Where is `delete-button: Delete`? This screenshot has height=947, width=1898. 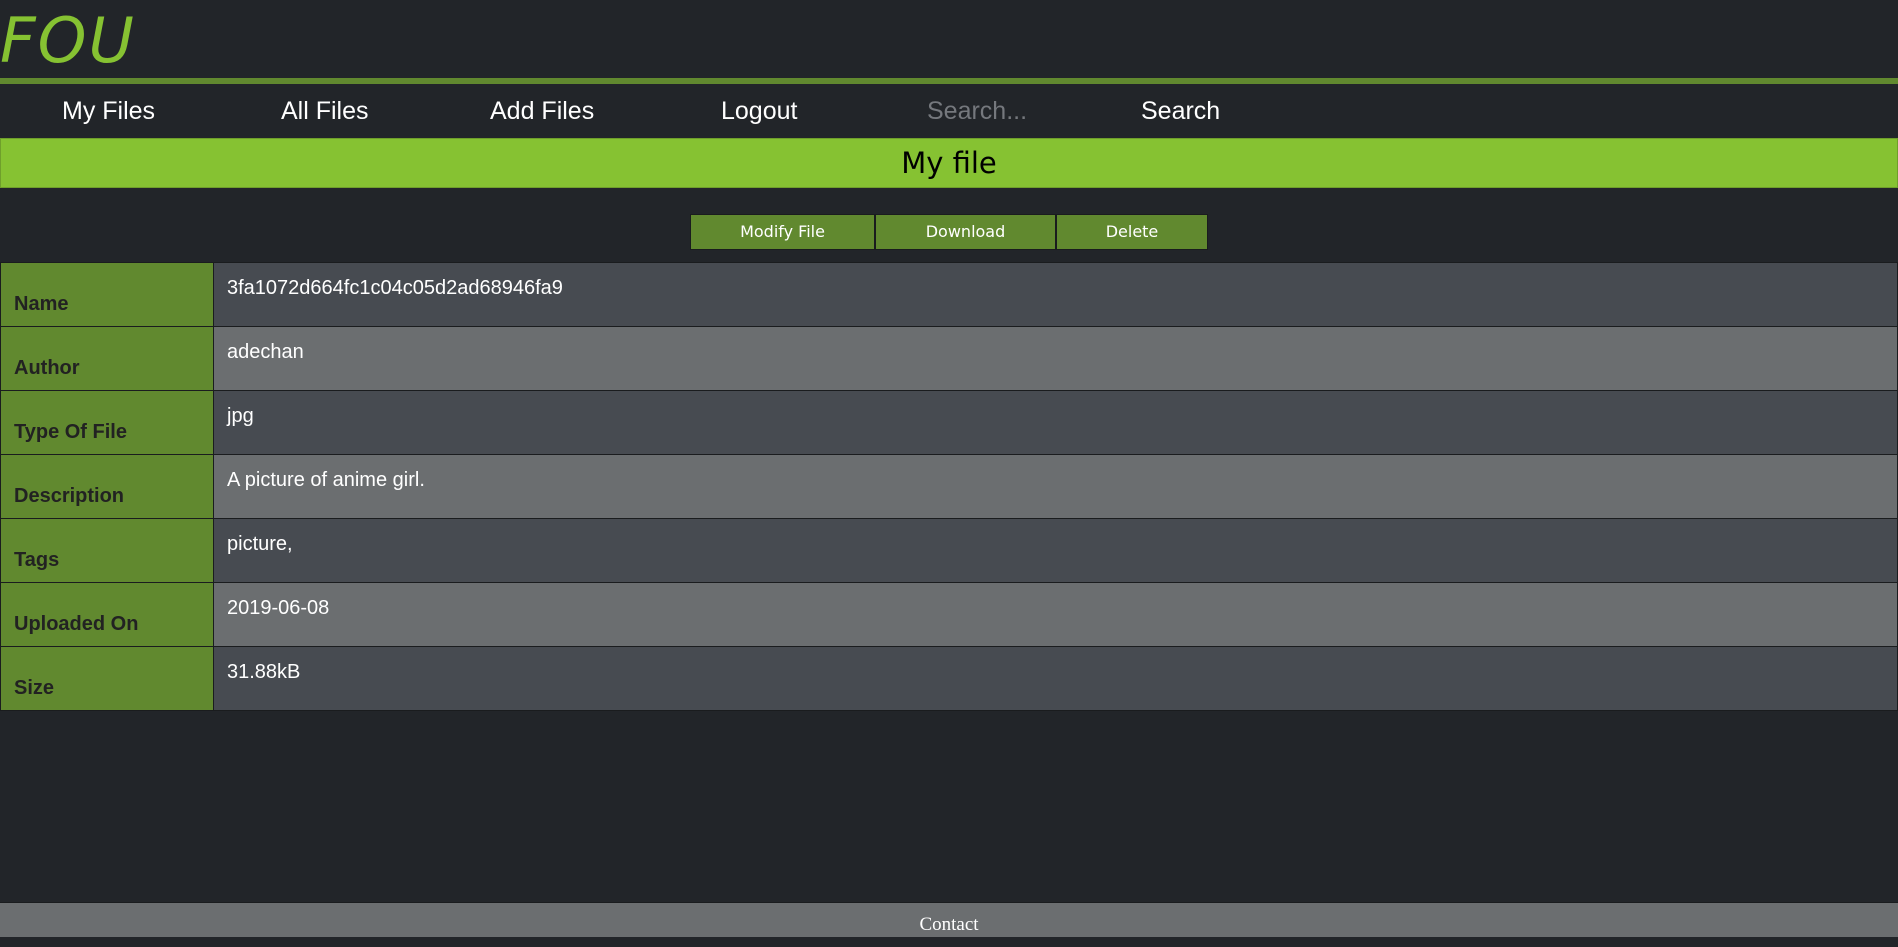 delete-button: Delete is located at coordinates (1132, 232).